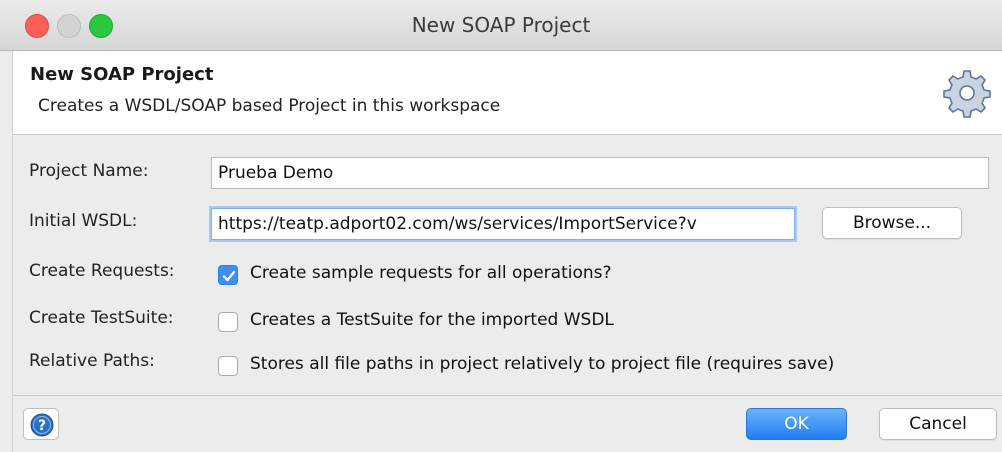 Image resolution: width=1002 pixels, height=452 pixels. What do you see at coordinates (89, 171) in the screenshot?
I see `project-name-label: Project Name:` at bounding box center [89, 171].